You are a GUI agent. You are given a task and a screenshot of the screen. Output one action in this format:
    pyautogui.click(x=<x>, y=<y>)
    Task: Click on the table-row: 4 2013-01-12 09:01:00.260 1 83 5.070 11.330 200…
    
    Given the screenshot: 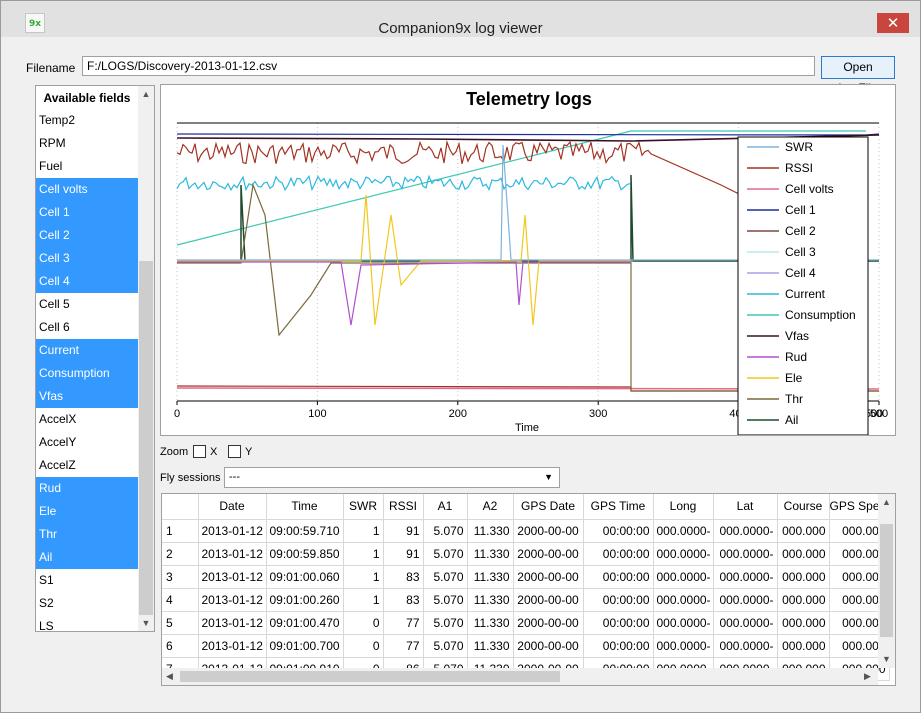 What is the action you would take?
    pyautogui.click(x=526, y=600)
    